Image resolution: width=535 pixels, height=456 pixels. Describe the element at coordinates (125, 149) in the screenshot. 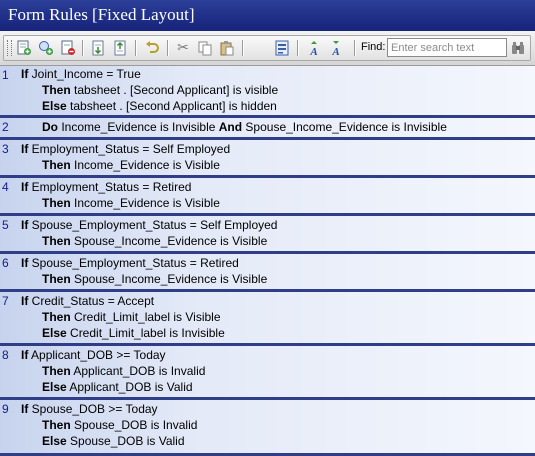

I see `rule-line-if: If Employment_Status = Self Employed` at that location.